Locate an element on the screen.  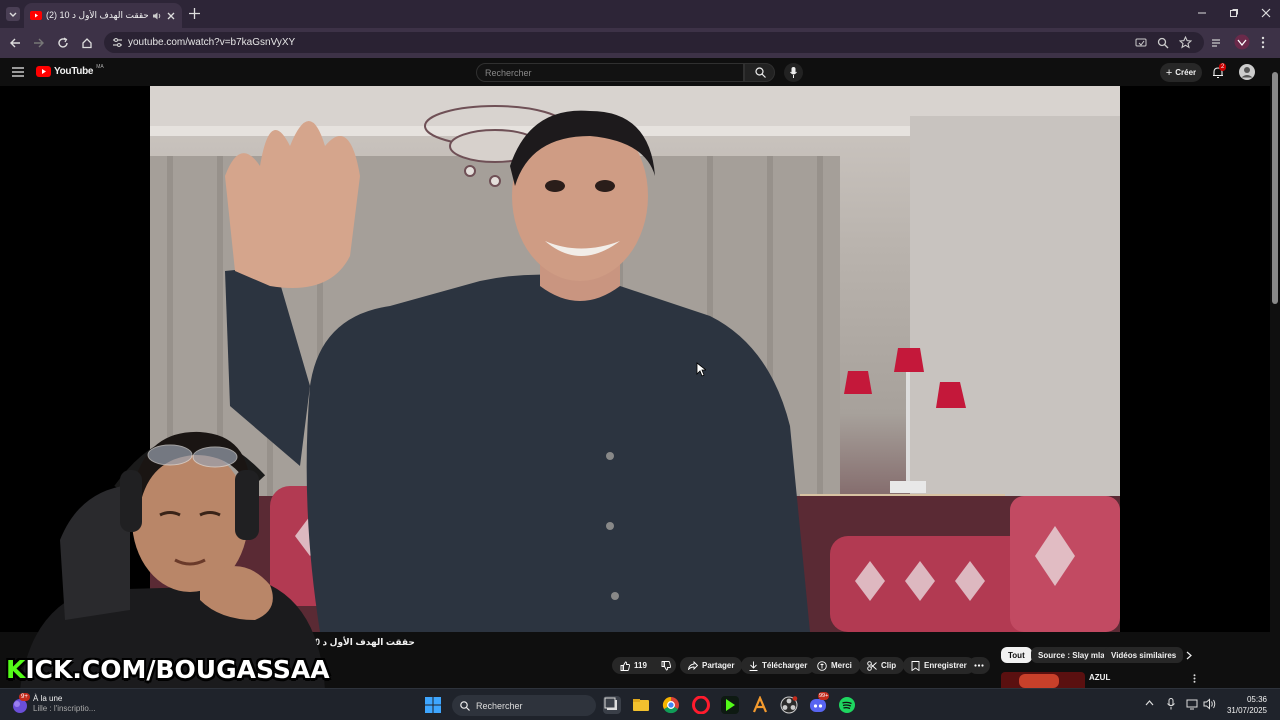
notification-badge: 2 is located at coordinates (1223, 67).